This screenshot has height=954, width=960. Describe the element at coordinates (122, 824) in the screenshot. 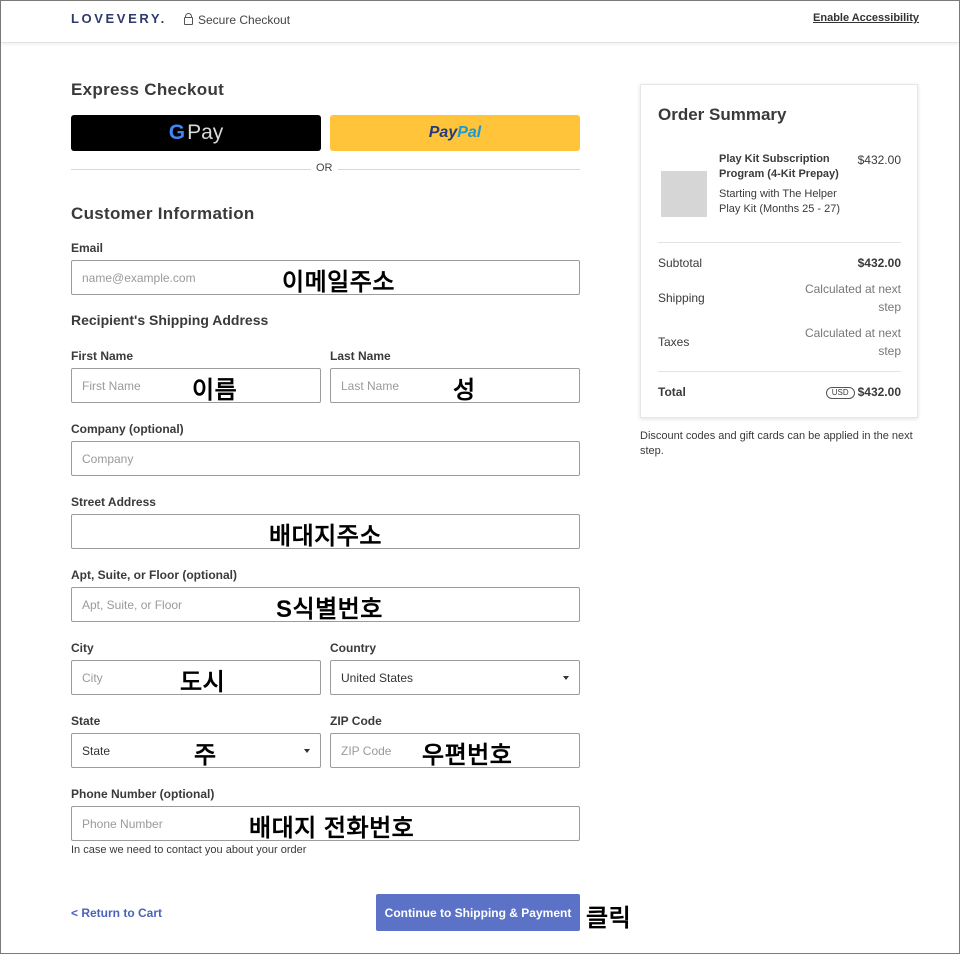

I see `phone-placeholder: Phone Number` at that location.